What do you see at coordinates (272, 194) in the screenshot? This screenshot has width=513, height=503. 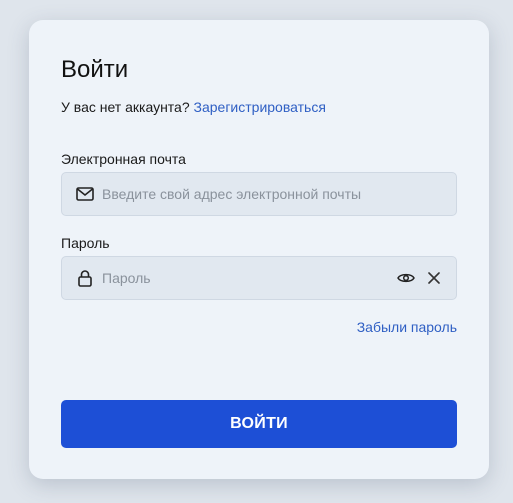 I see `email-field` at bounding box center [272, 194].